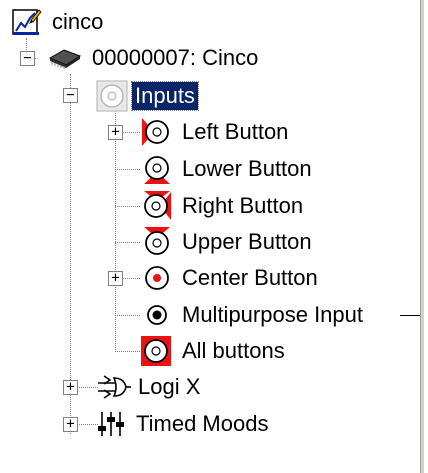 This screenshot has width=428, height=473. Describe the element at coordinates (156, 206) in the screenshot. I see `right-button-icon` at that location.